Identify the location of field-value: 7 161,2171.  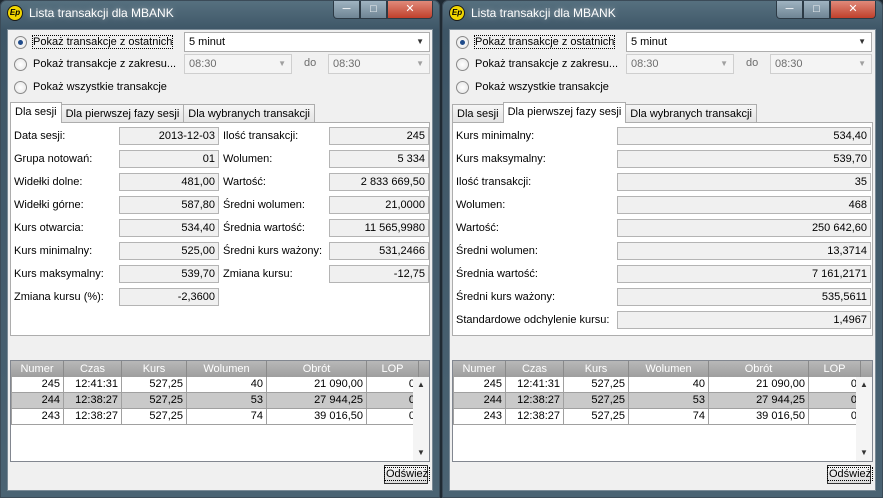
(744, 274).